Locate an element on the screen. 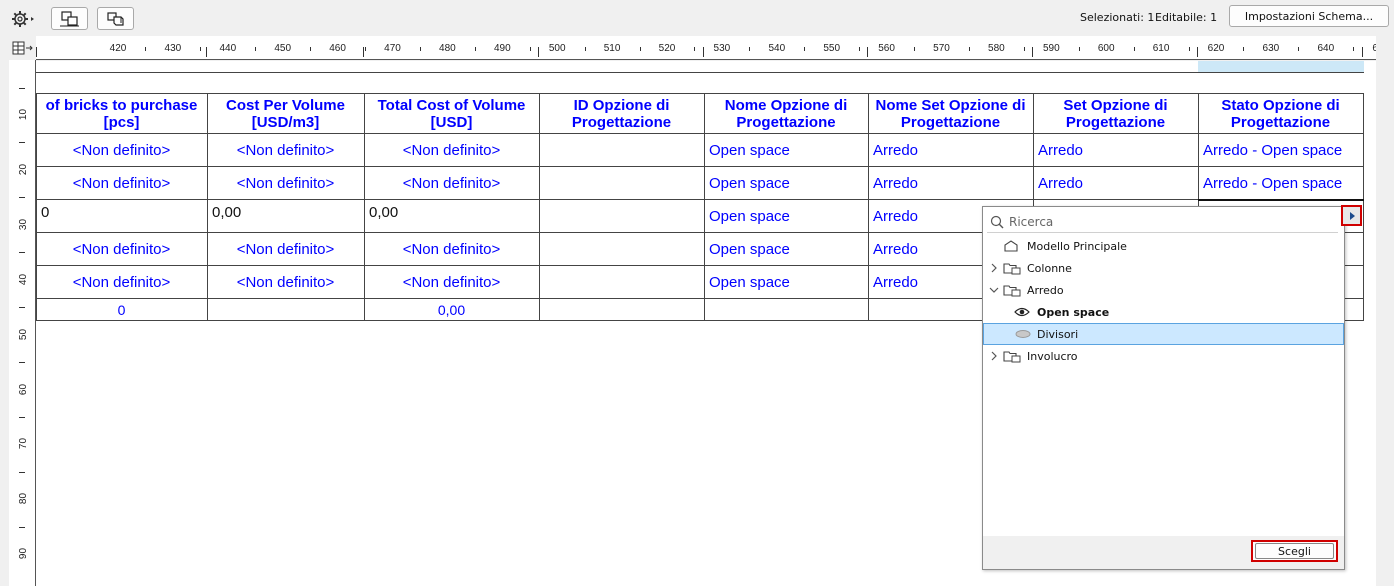 Image resolution: width=1394 pixels, height=586 pixels. table-gridline is located at coordinates (700, 72).